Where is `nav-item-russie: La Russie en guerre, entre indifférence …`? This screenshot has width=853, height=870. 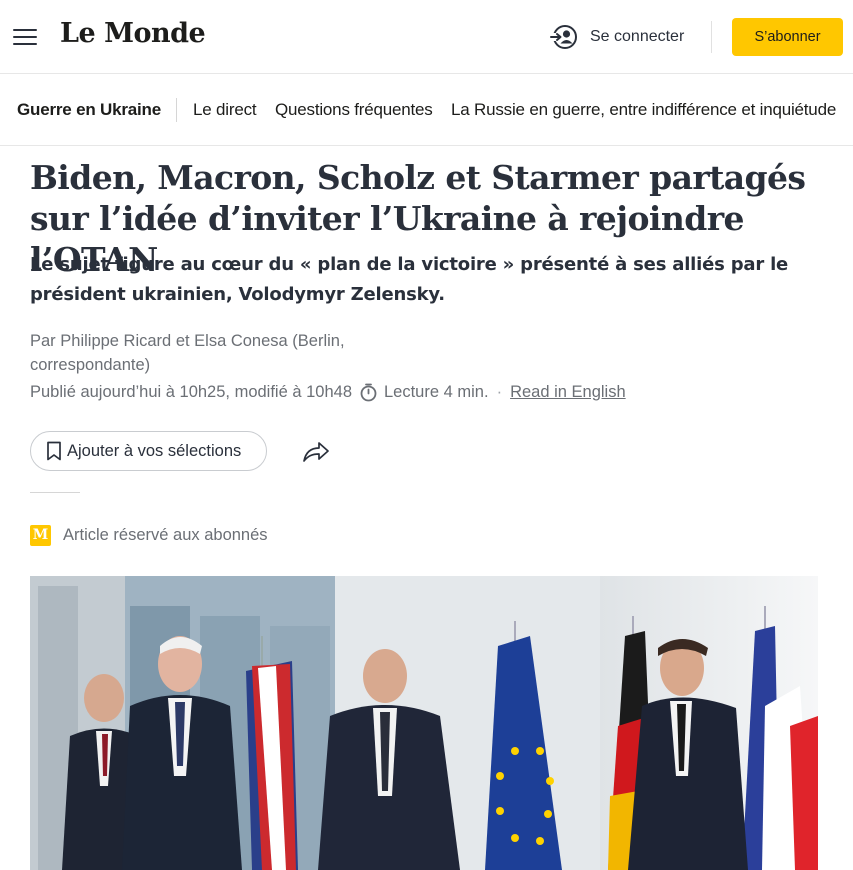
nav-item-russie: La Russie en guerre, entre indifférence … is located at coordinates (643, 110).